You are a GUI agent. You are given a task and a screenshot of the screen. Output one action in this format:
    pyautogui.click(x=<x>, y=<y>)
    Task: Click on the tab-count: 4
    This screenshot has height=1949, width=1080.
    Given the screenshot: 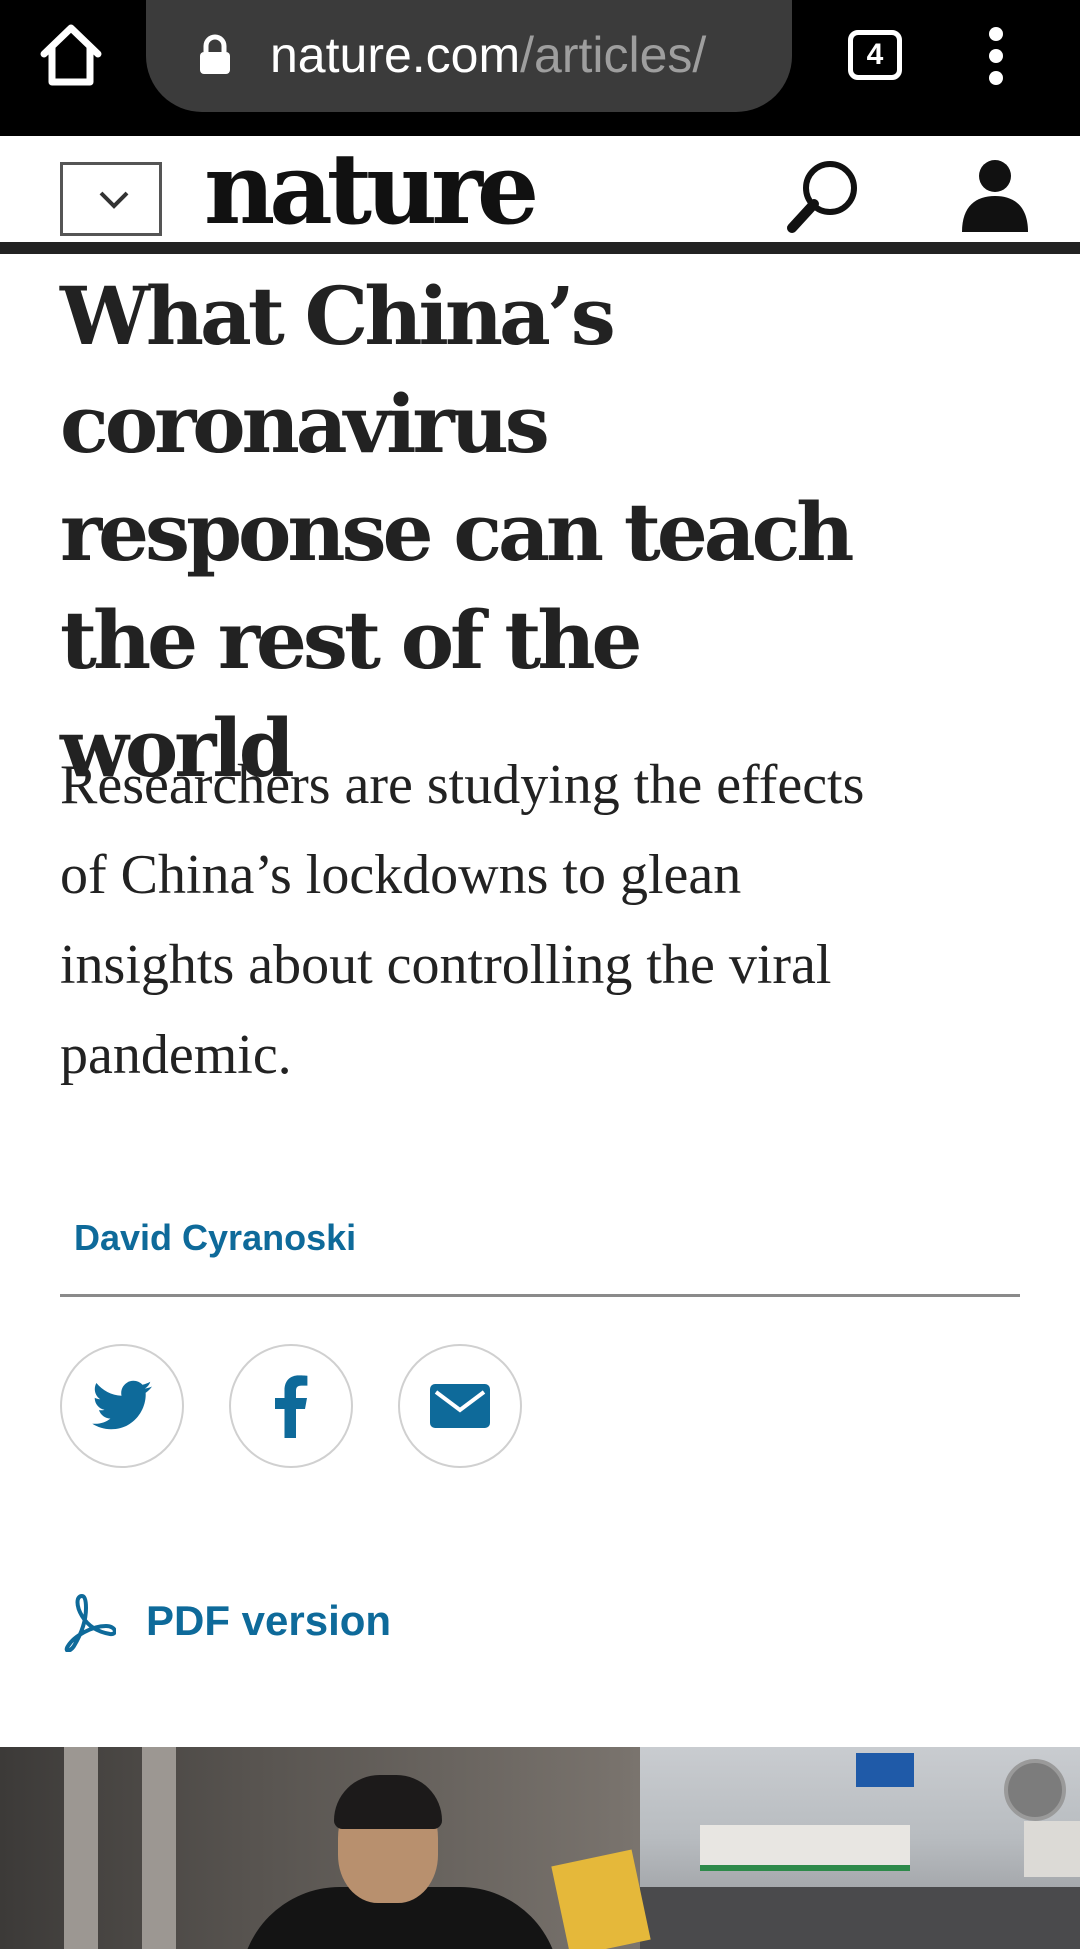 What is the action you would take?
    pyautogui.click(x=875, y=54)
    